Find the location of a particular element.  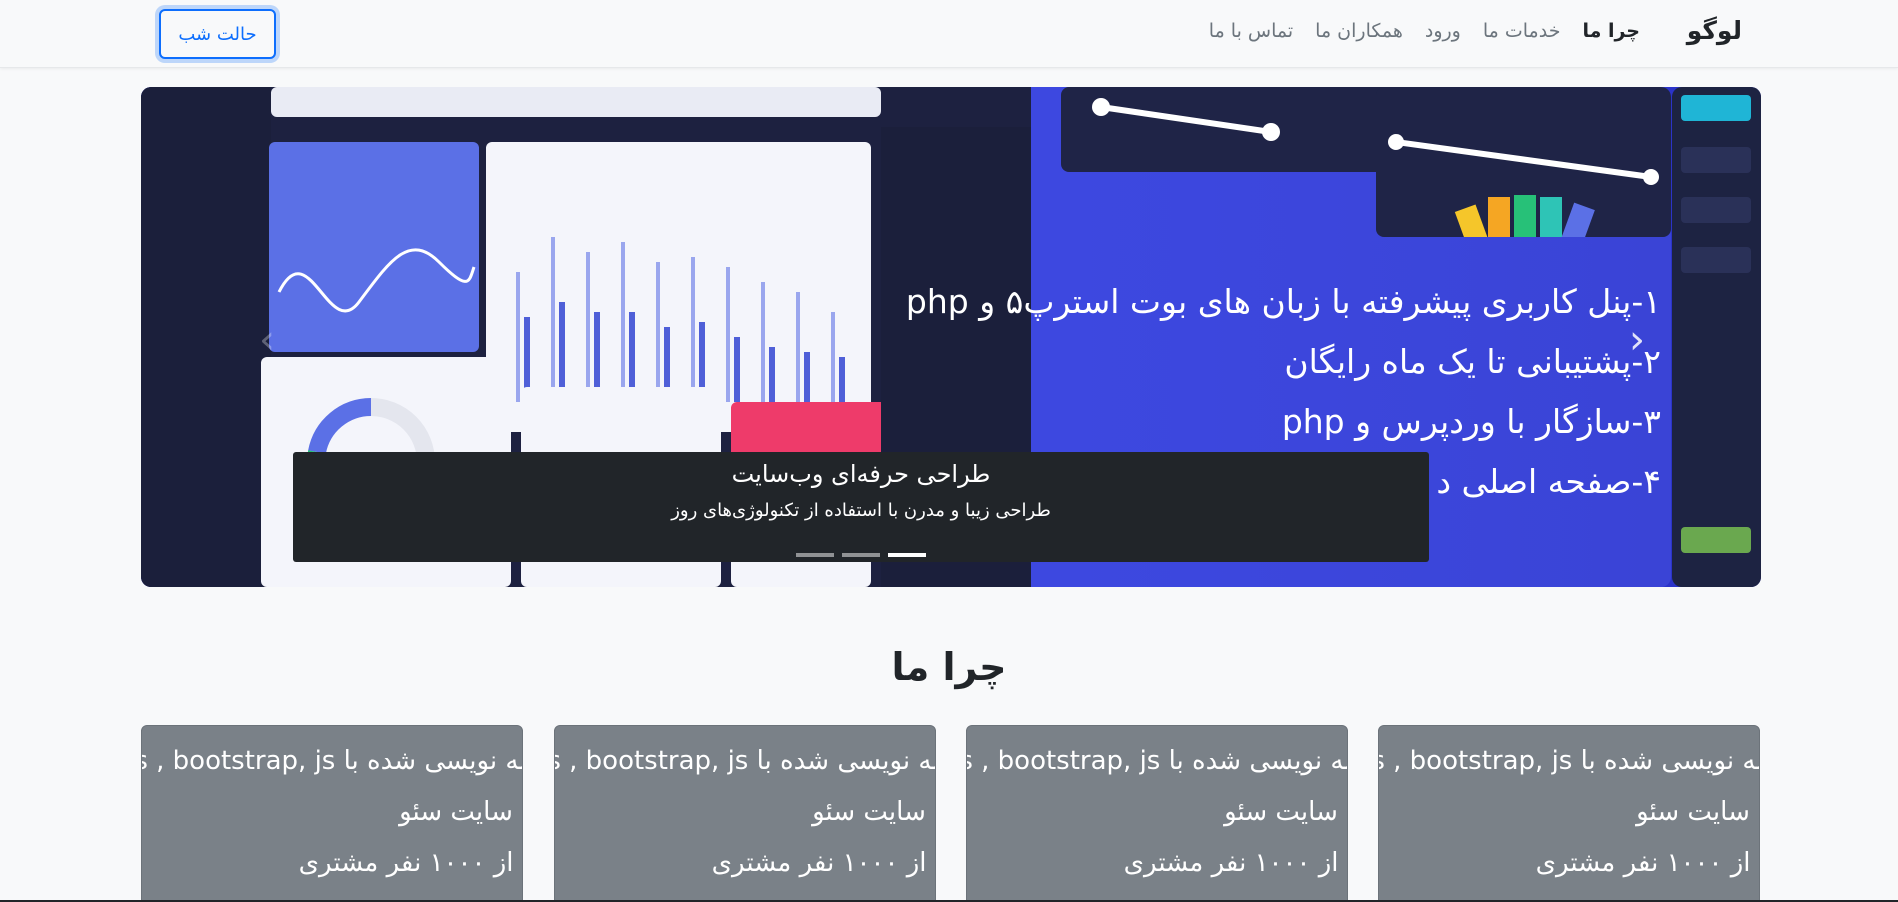

mockup-gauge-card is located at coordinates (1523, 168).